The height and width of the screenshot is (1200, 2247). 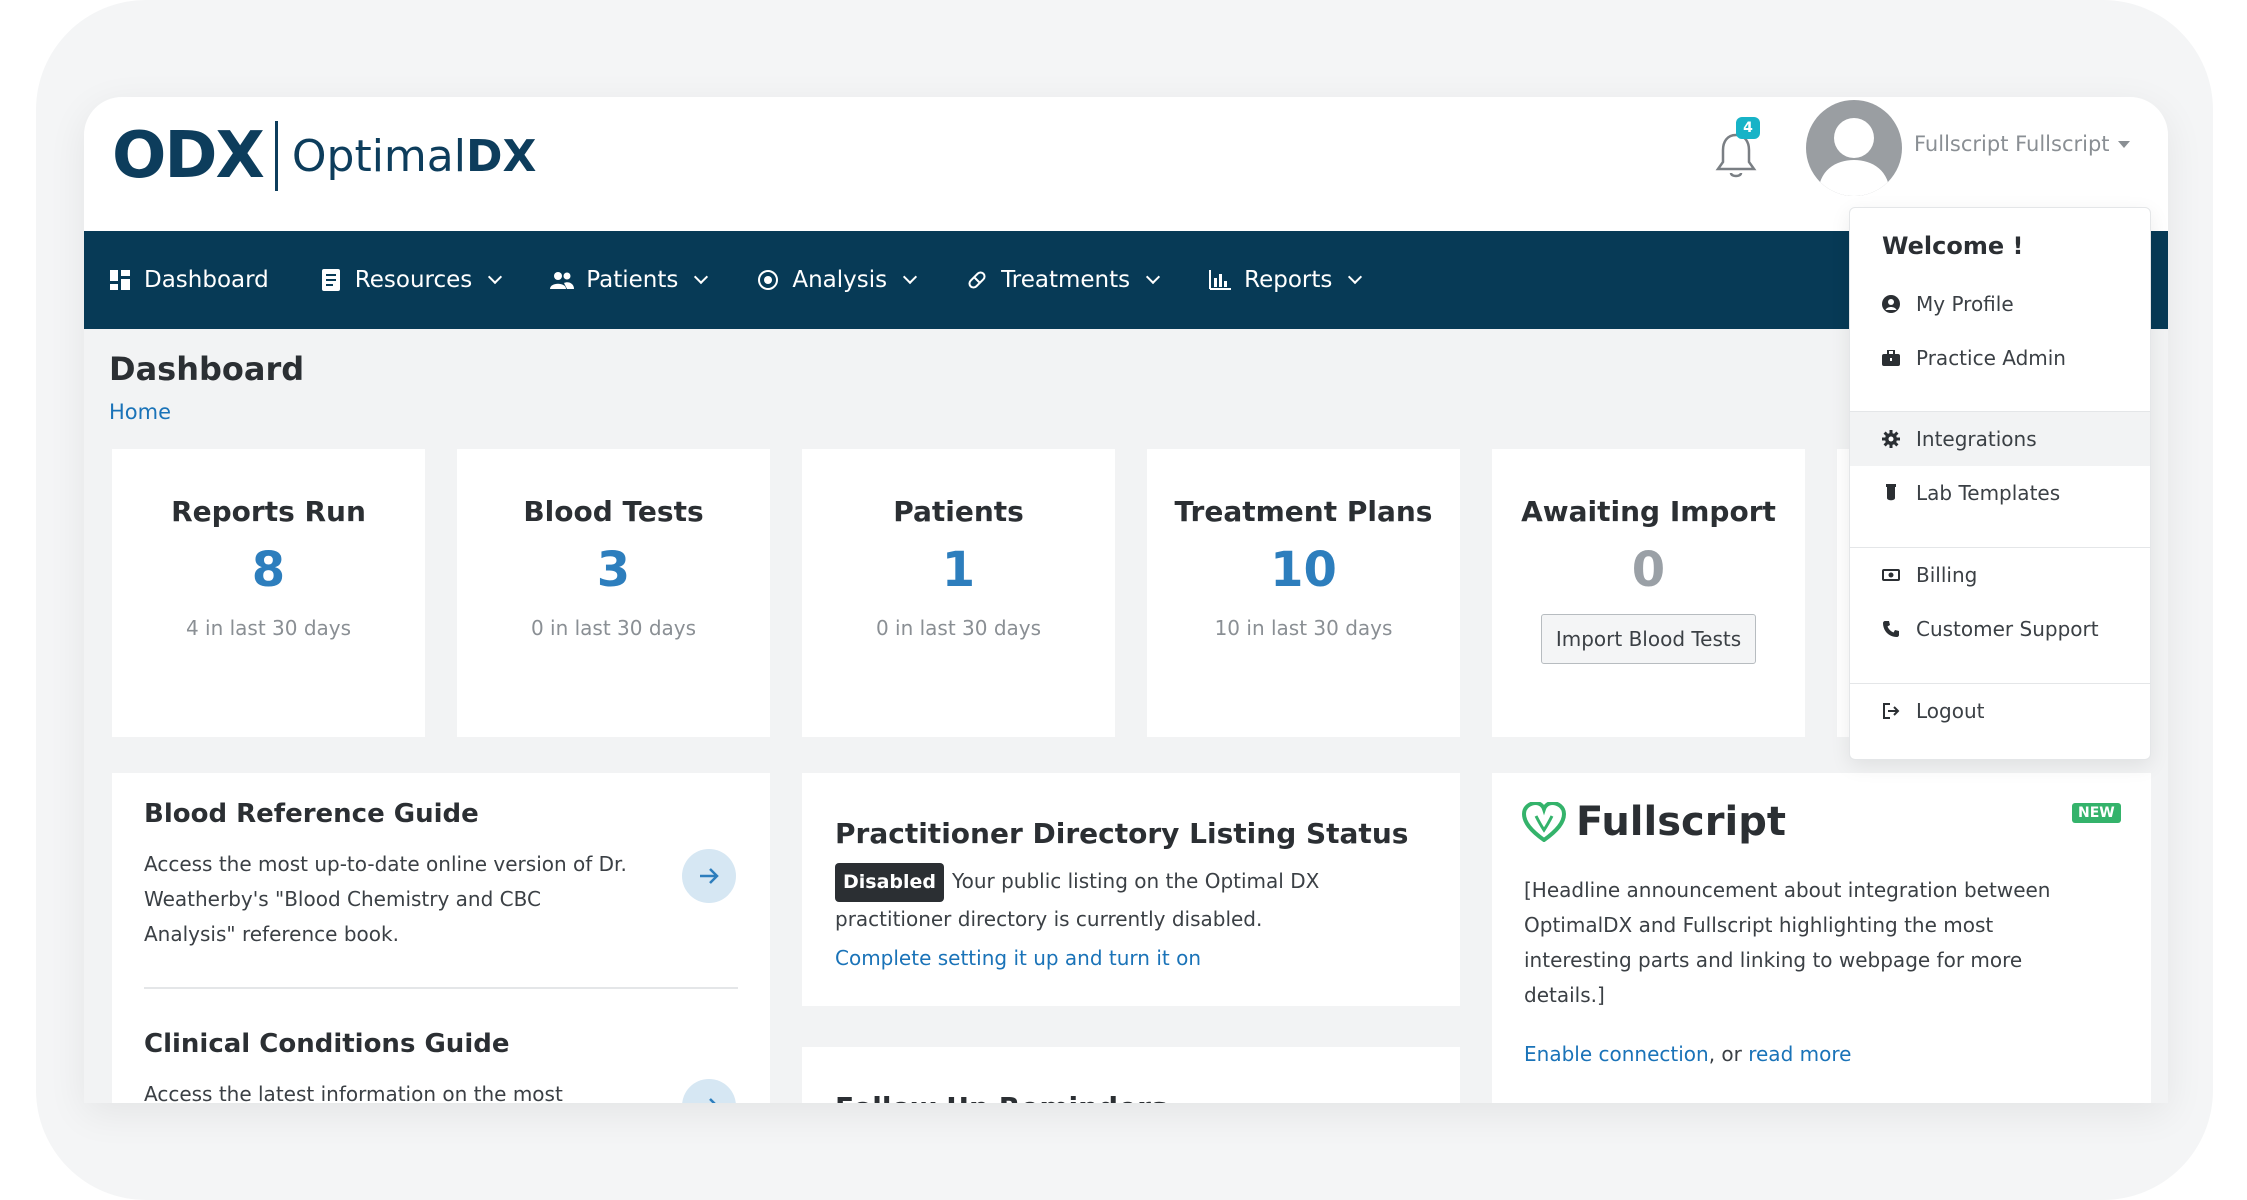 I want to click on users-icon, so click(x=562, y=280).